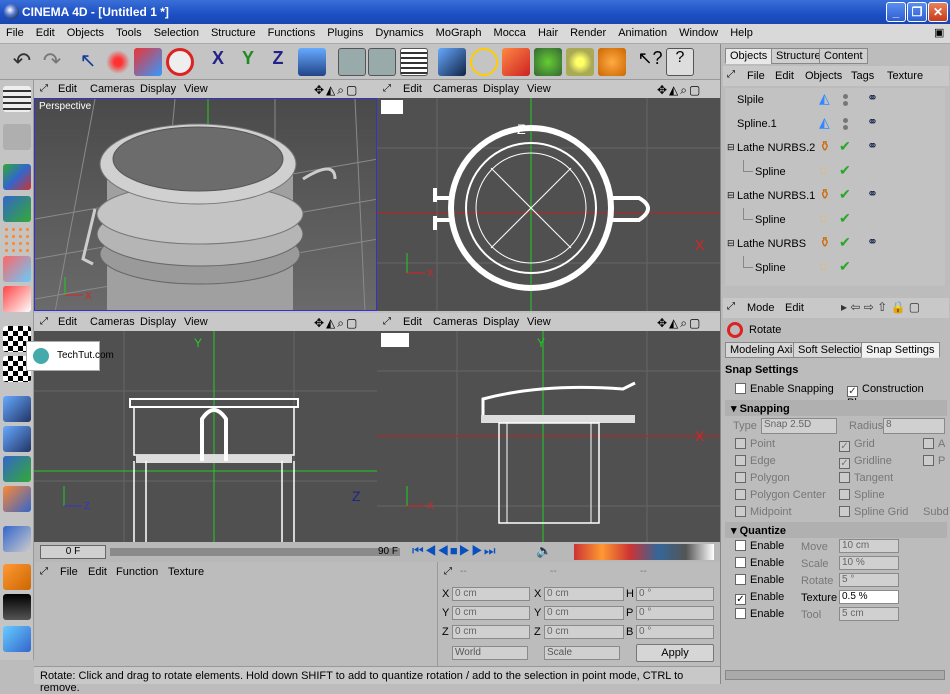 This screenshot has width=950, height=694. Describe the element at coordinates (399, 31) in the screenshot. I see `menu-dynamics: Dynamics` at that location.